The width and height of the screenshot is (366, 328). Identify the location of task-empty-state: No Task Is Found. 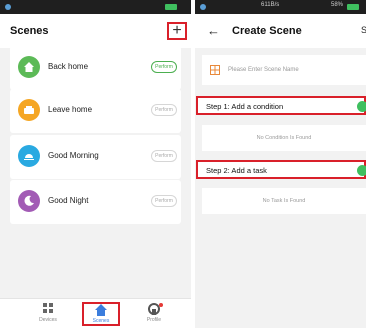
(284, 201).